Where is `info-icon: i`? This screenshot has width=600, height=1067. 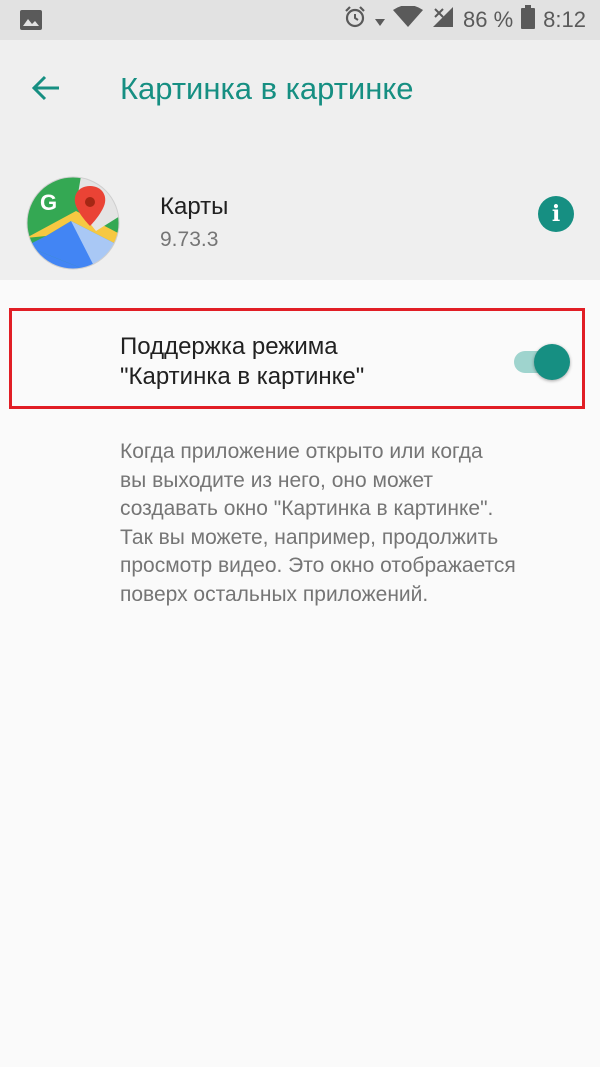
info-icon: i is located at coordinates (556, 214).